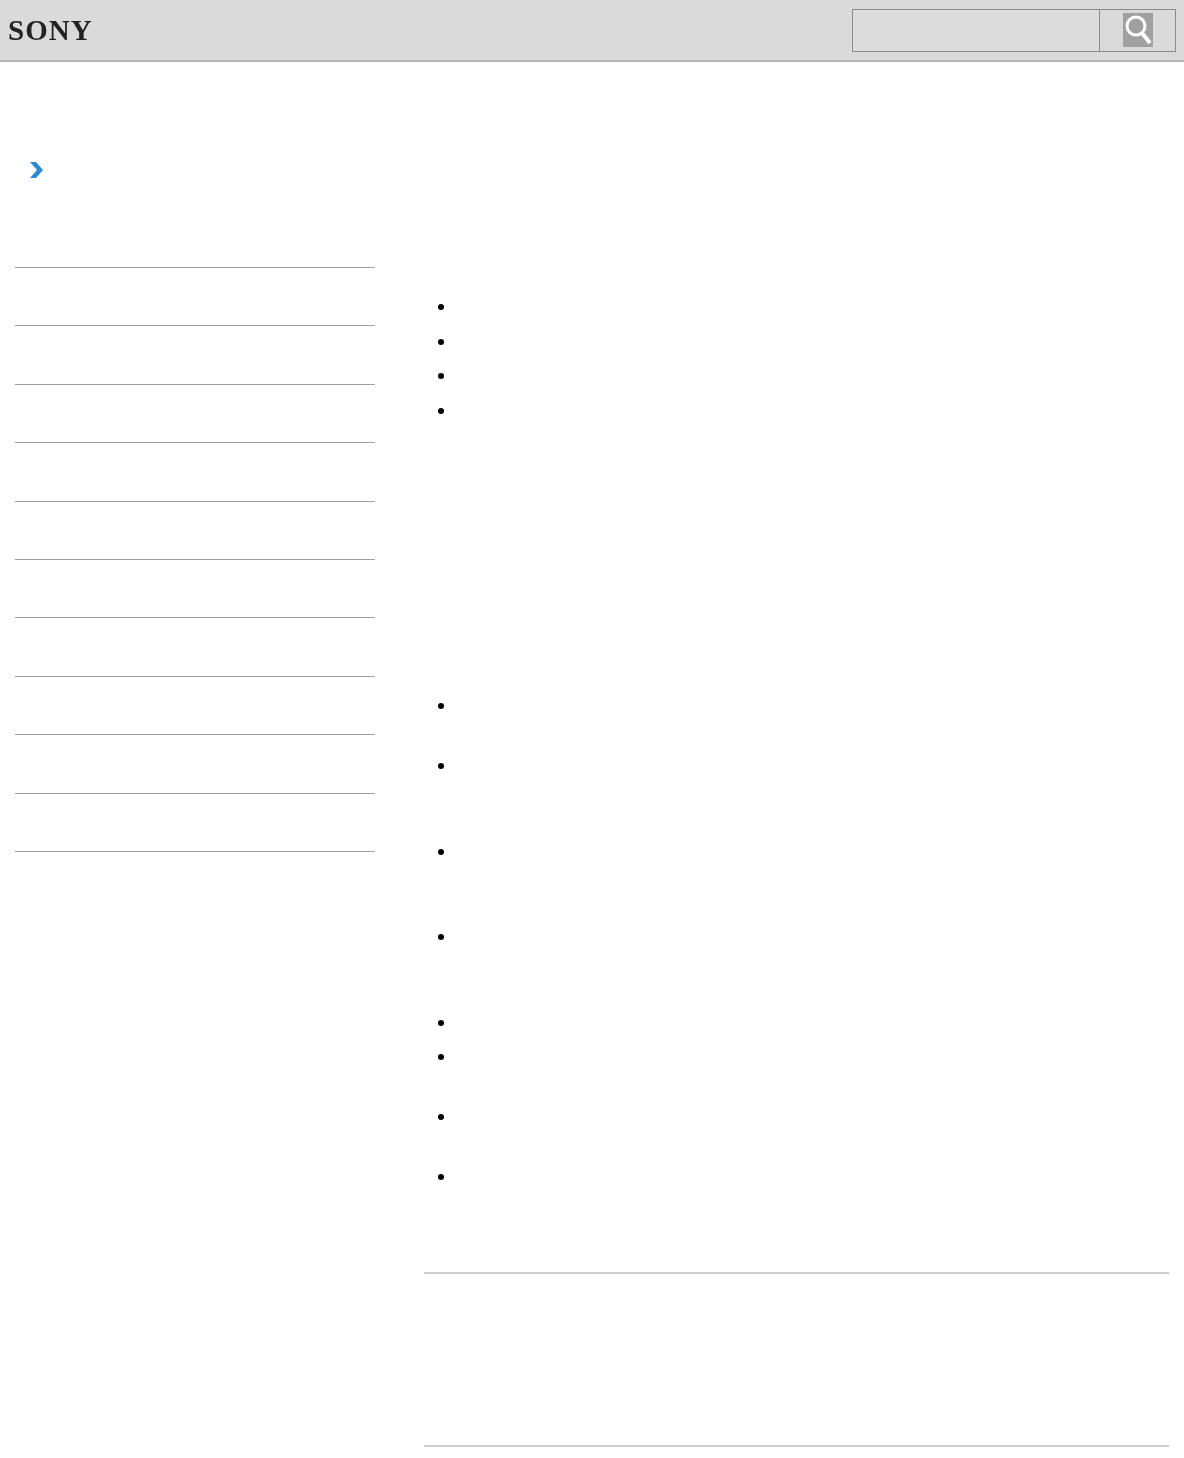  I want to click on search-icon, so click(1137, 30).